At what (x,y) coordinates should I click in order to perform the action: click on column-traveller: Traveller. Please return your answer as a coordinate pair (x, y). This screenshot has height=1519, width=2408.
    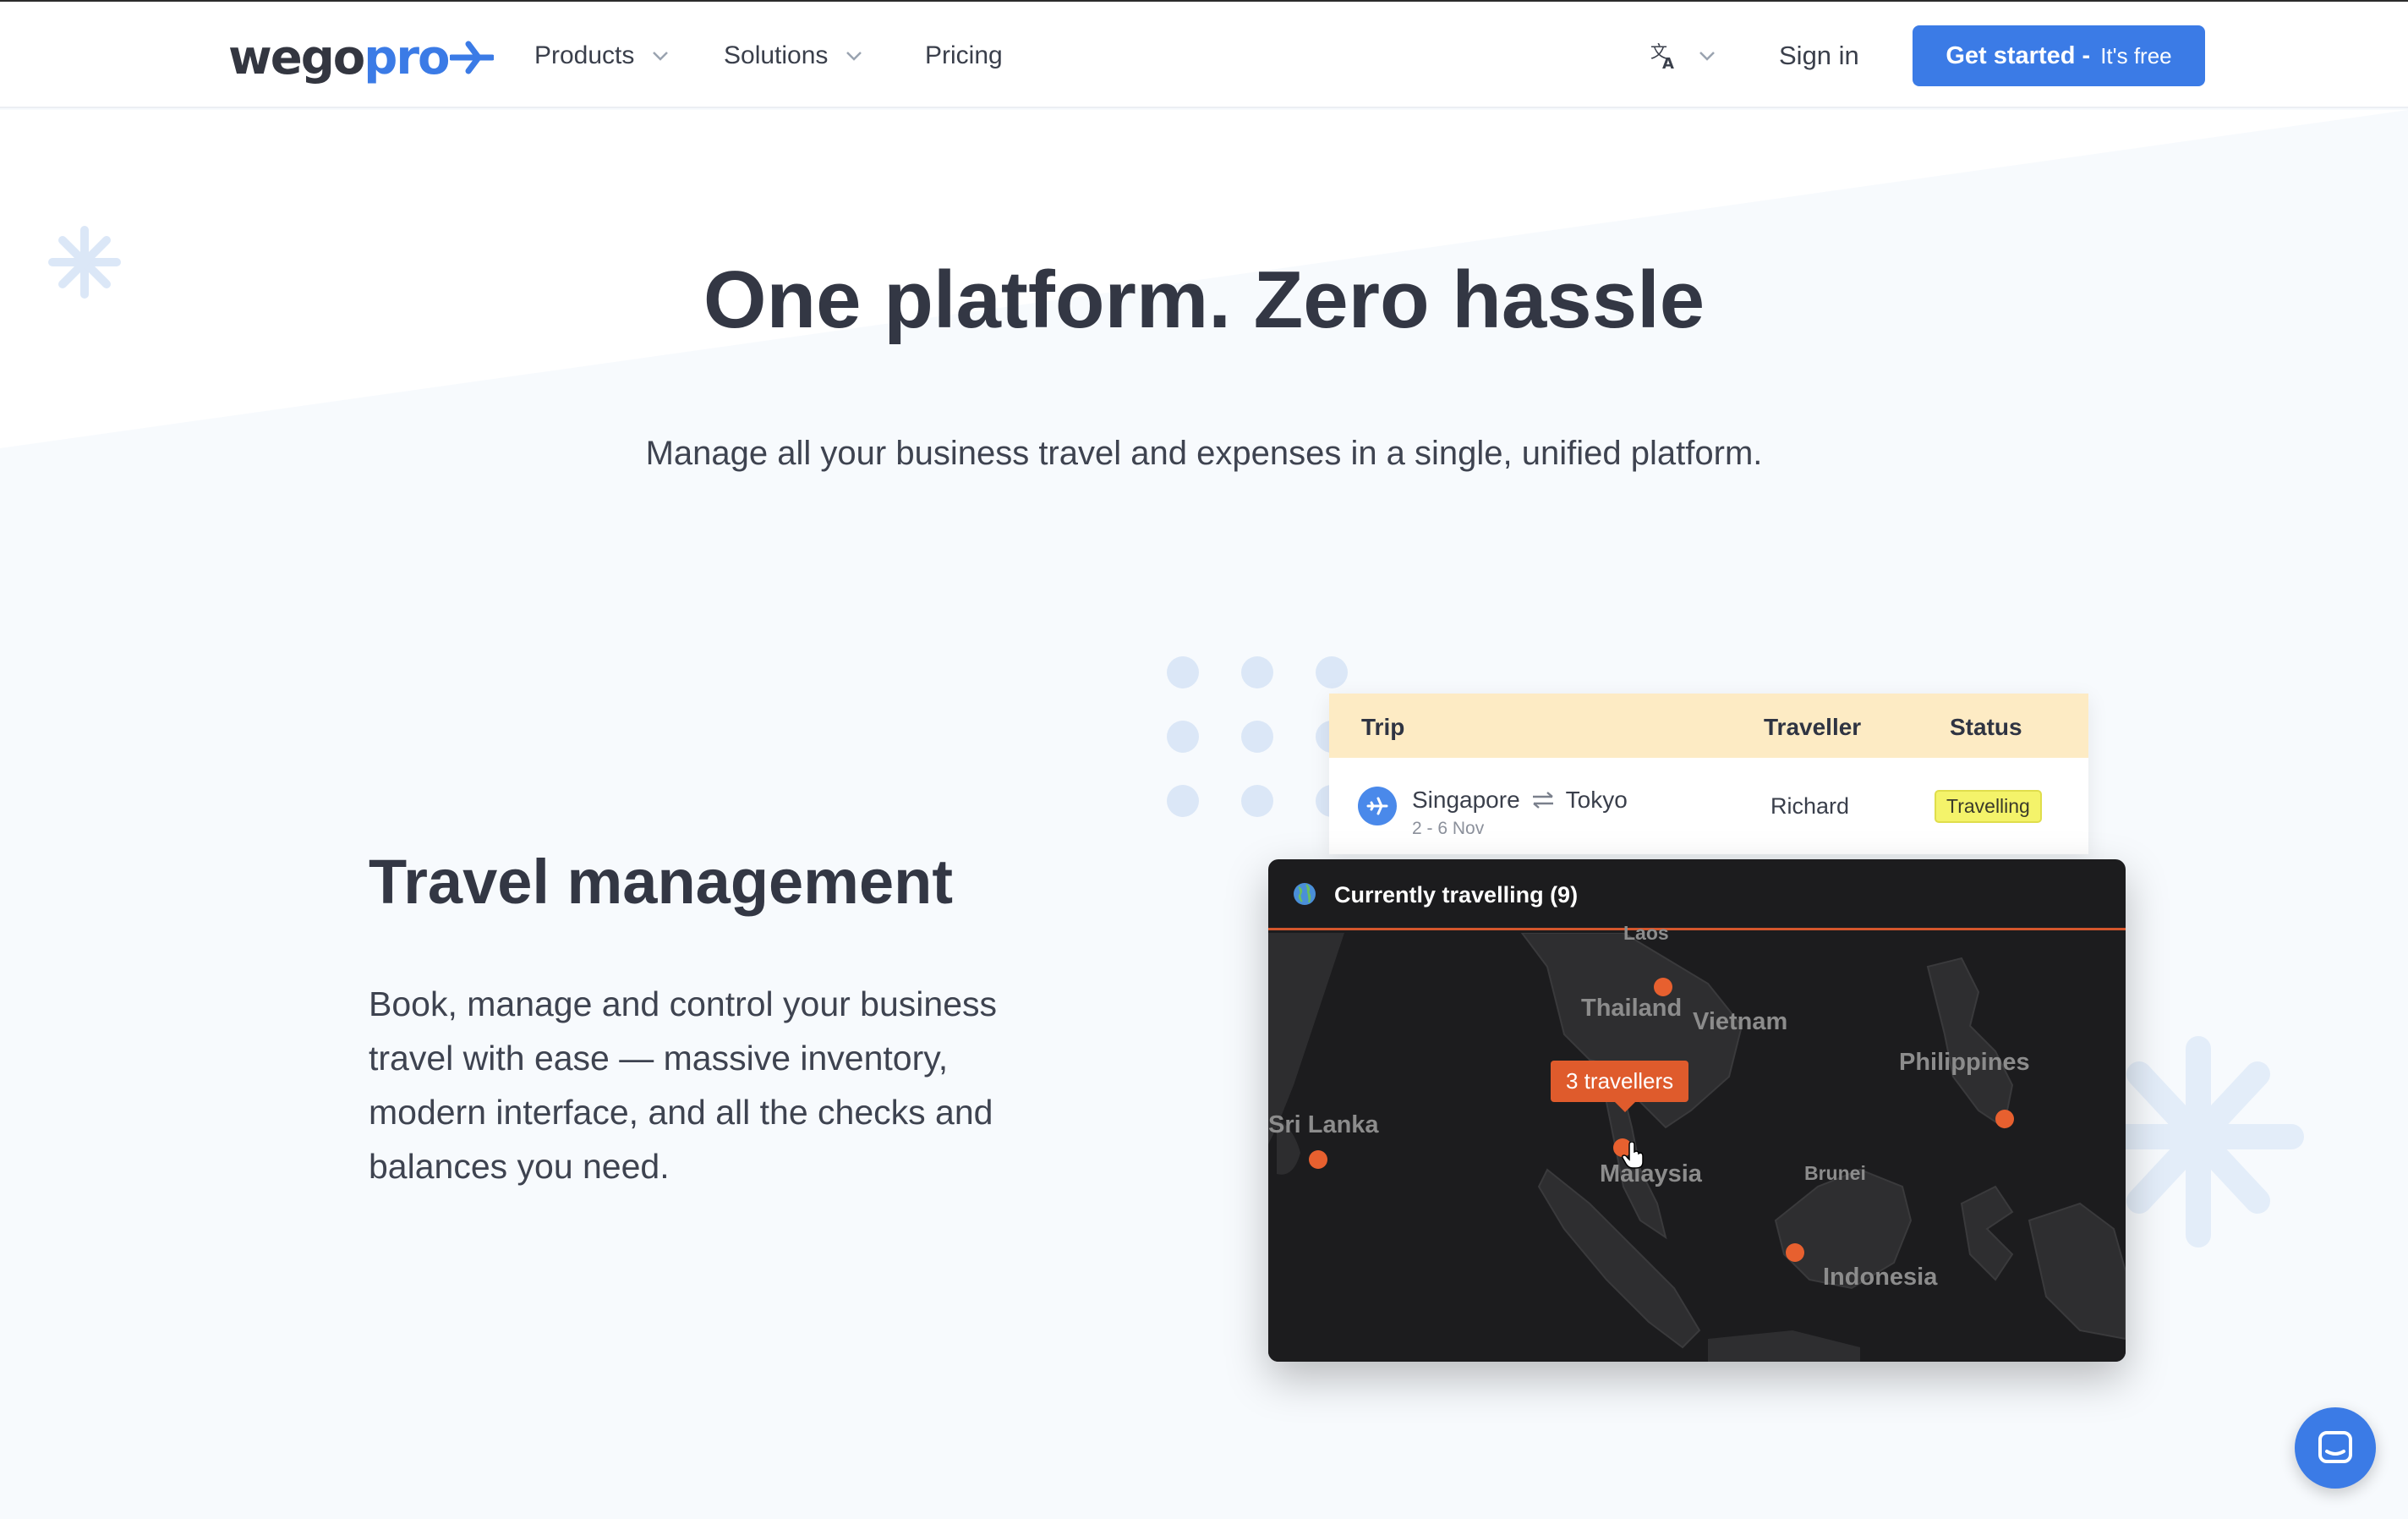
    Looking at the image, I should click on (1813, 727).